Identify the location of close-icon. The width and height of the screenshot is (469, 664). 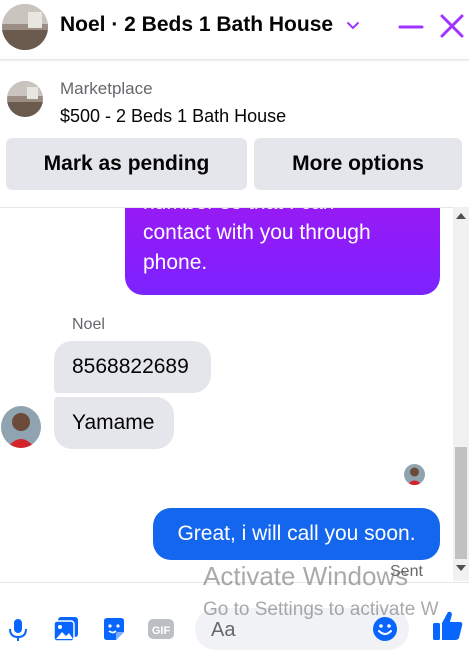
(452, 26).